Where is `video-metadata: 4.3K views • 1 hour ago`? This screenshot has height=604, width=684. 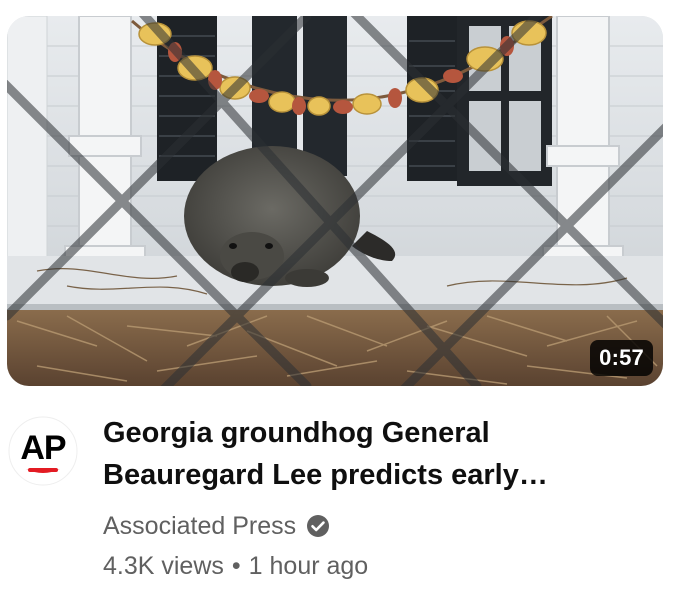
video-metadata: 4.3K views • 1 hour ago is located at coordinates (235, 566).